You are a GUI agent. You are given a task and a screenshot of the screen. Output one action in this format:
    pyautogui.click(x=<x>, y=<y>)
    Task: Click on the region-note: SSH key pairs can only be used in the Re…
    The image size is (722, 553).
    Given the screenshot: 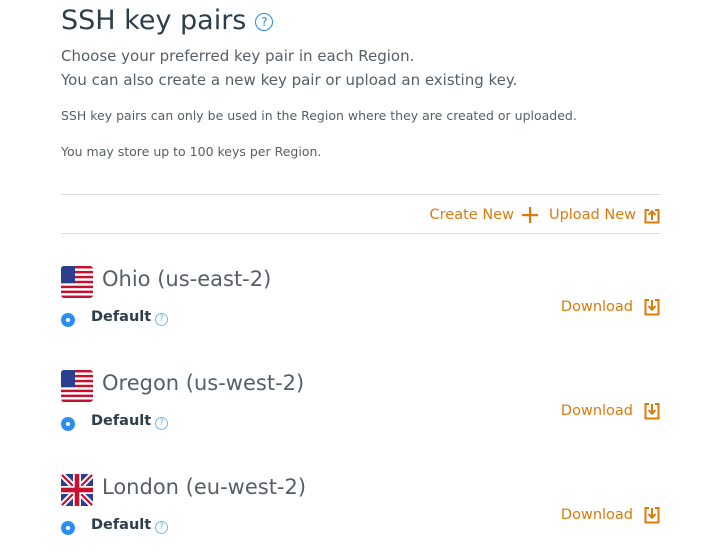 What is the action you would take?
    pyautogui.click(x=319, y=115)
    